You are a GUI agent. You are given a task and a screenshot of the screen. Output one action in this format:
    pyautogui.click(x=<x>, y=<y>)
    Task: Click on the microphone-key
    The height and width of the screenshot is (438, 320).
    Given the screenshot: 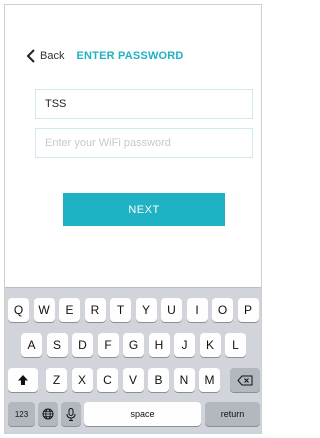 What is the action you would take?
    pyautogui.click(x=71, y=414)
    